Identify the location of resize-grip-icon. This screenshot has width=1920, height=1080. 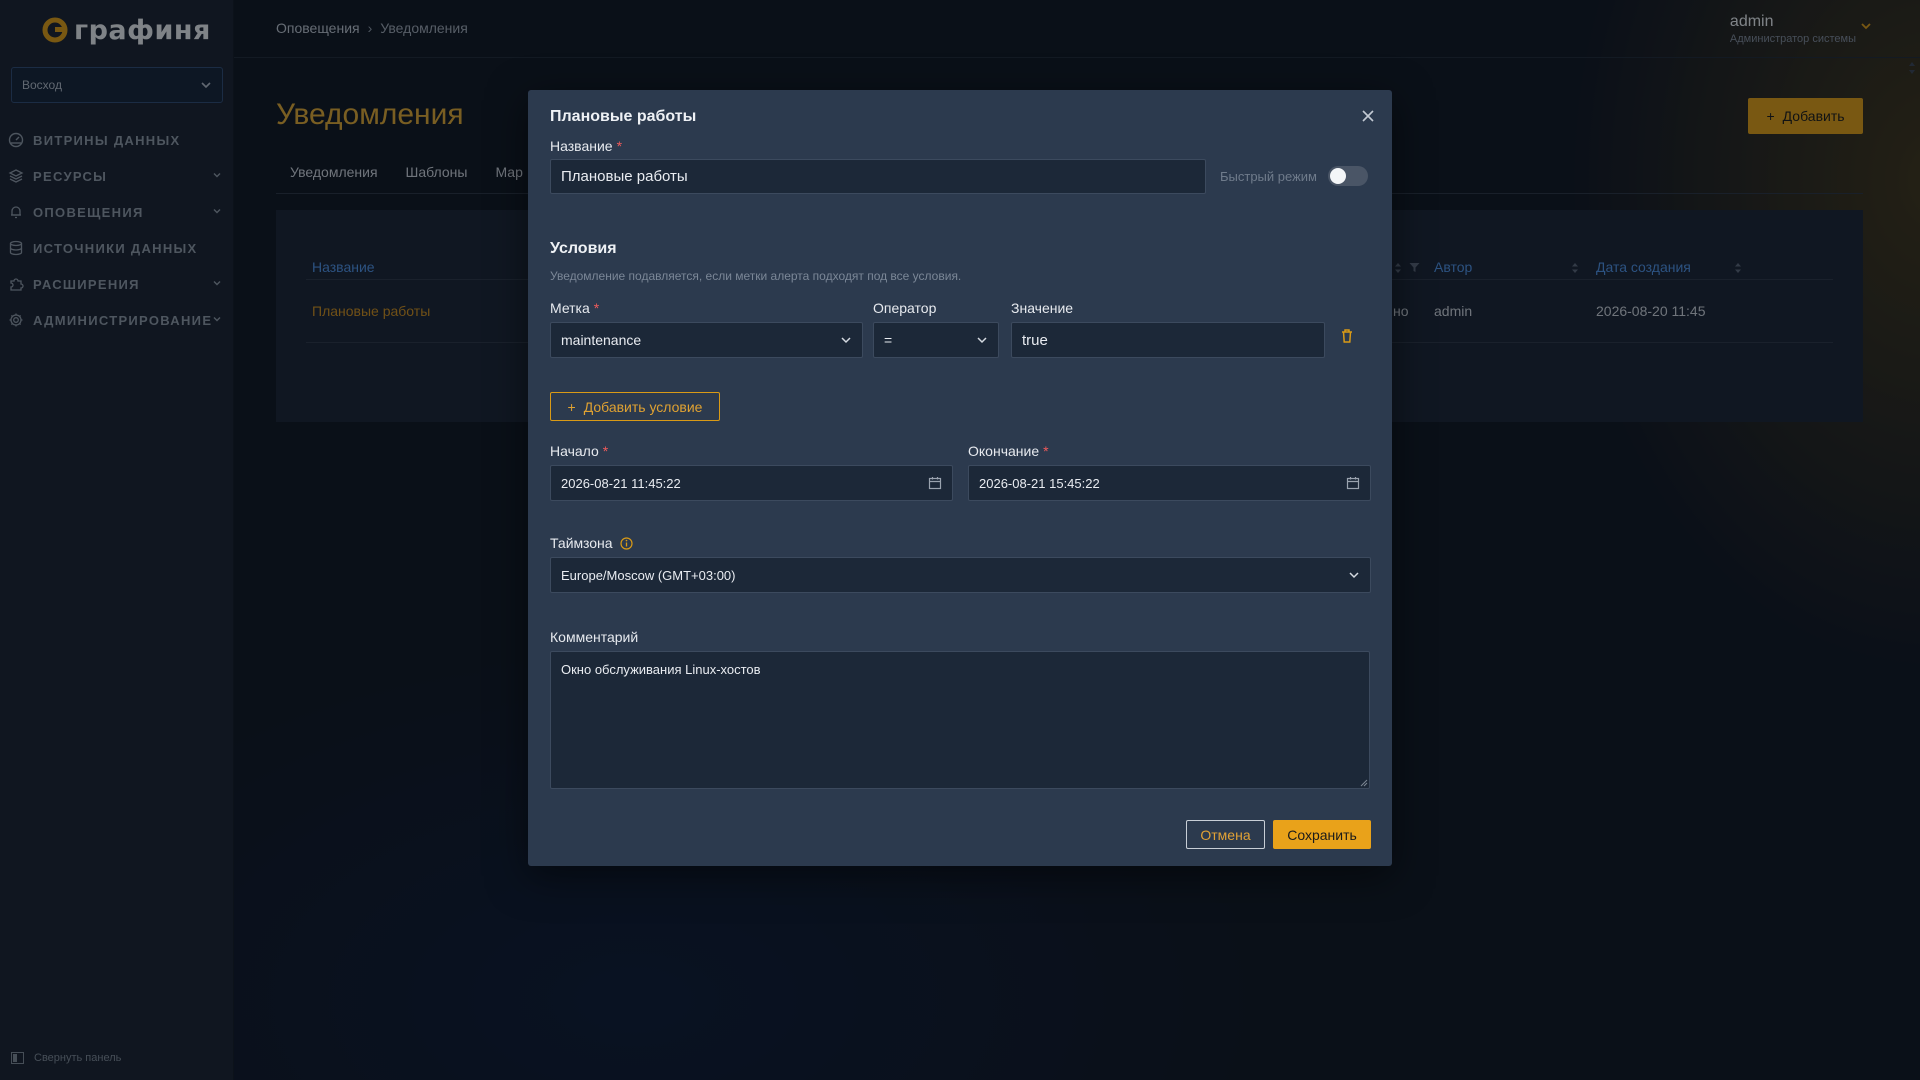
(1363, 782).